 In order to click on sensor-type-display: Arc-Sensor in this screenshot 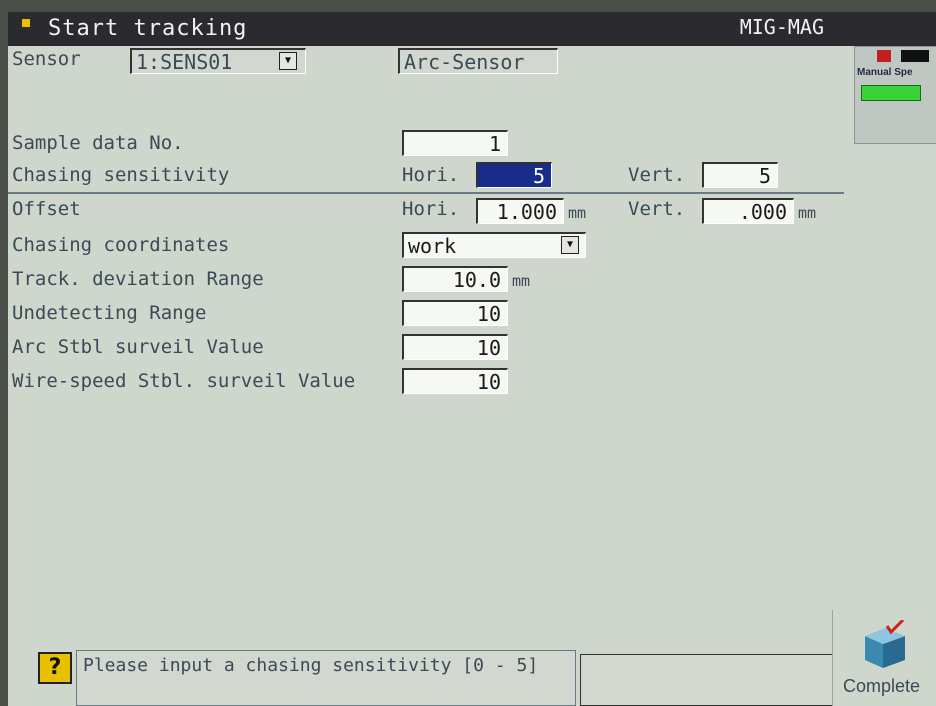, I will do `click(478, 61)`.